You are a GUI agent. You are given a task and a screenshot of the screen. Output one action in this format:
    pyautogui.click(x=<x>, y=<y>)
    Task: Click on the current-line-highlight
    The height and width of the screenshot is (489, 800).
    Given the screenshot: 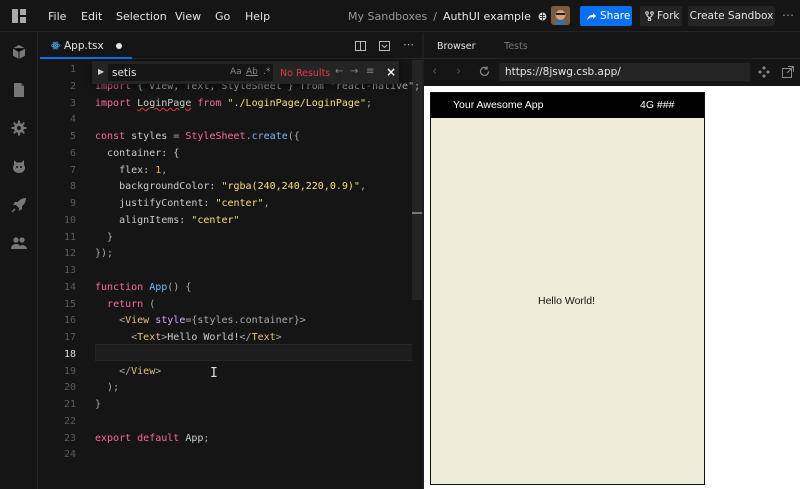 What is the action you would take?
    pyautogui.click(x=258, y=352)
    